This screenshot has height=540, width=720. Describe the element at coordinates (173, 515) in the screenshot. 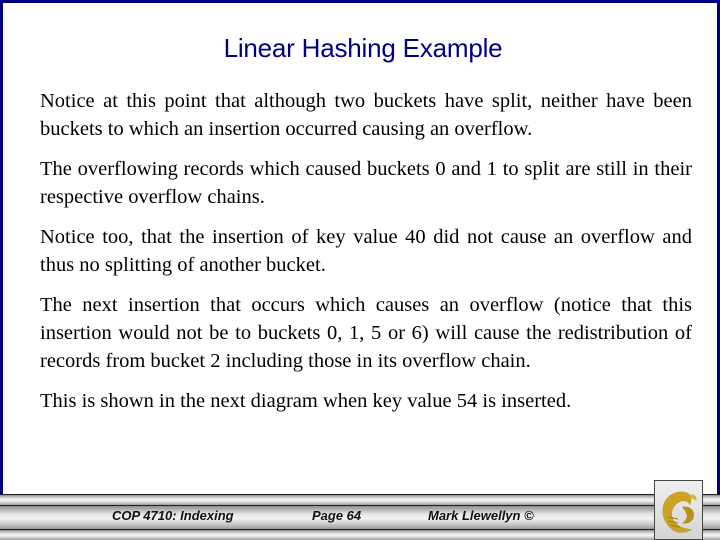

I see `footer-course: COP 4710: Indexing` at that location.